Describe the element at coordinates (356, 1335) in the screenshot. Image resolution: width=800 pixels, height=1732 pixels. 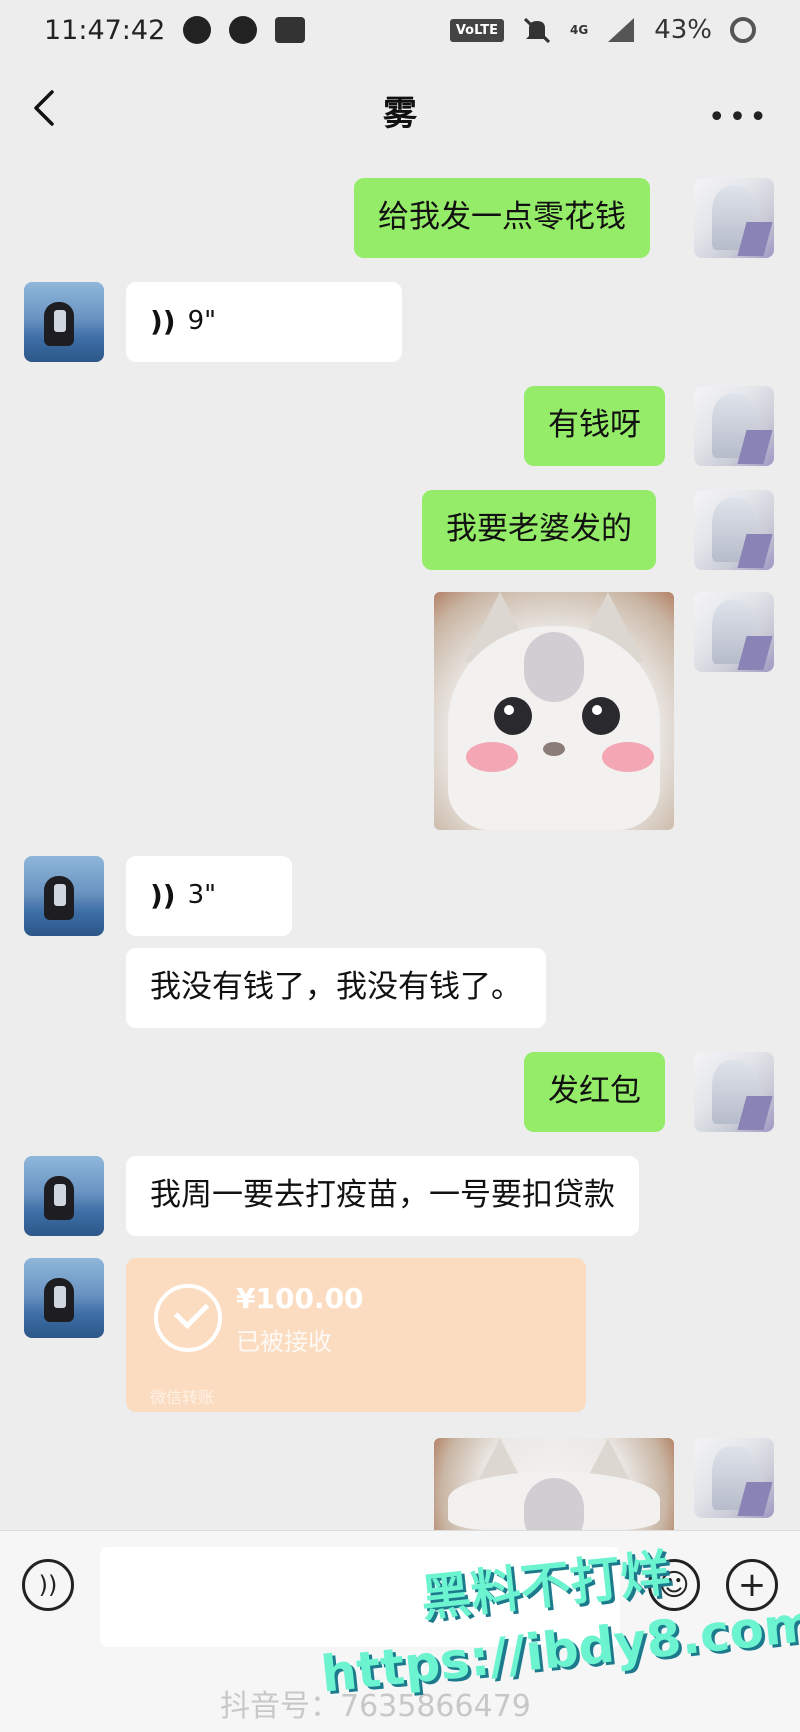
I see `transfer-card: ¥100.00 已被接收 微信转账` at that location.